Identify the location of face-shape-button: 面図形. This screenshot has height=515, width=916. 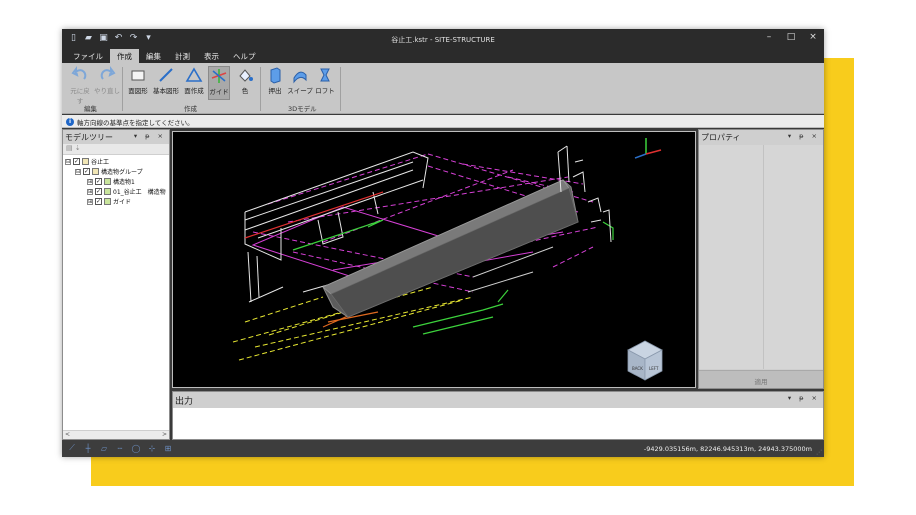
(138, 80).